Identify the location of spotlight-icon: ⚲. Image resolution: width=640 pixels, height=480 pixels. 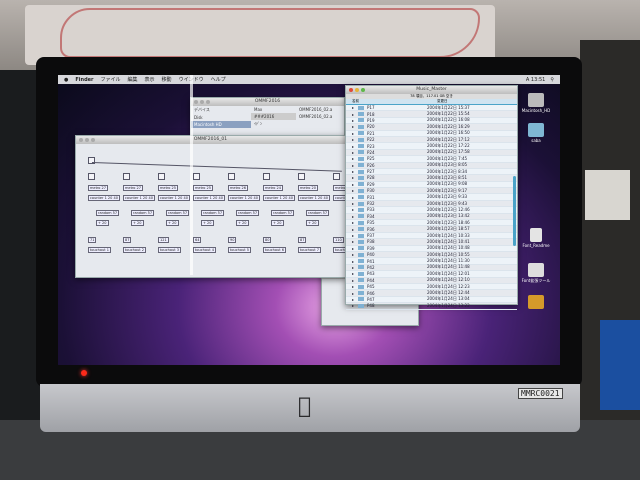
(552, 80).